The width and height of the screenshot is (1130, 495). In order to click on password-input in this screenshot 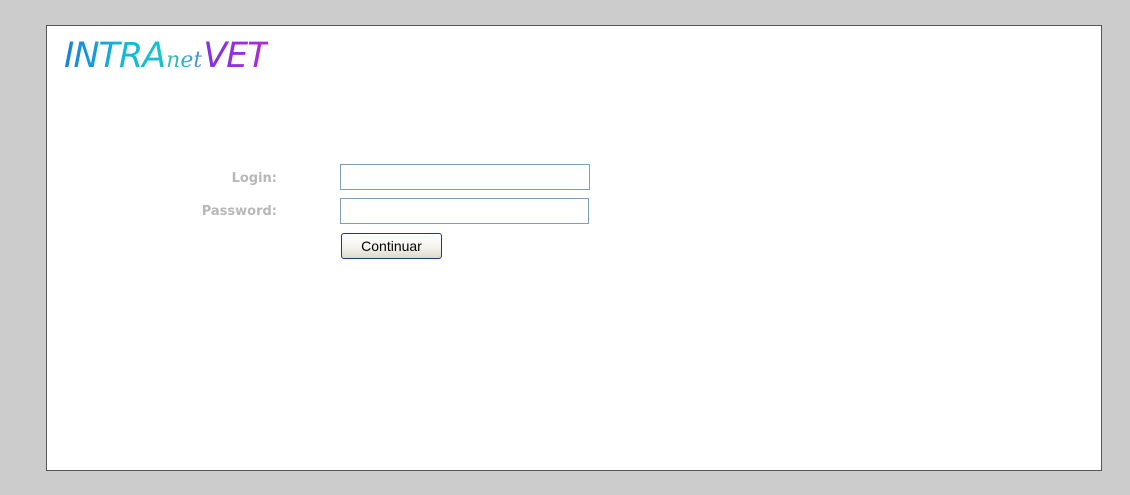, I will do `click(464, 211)`.